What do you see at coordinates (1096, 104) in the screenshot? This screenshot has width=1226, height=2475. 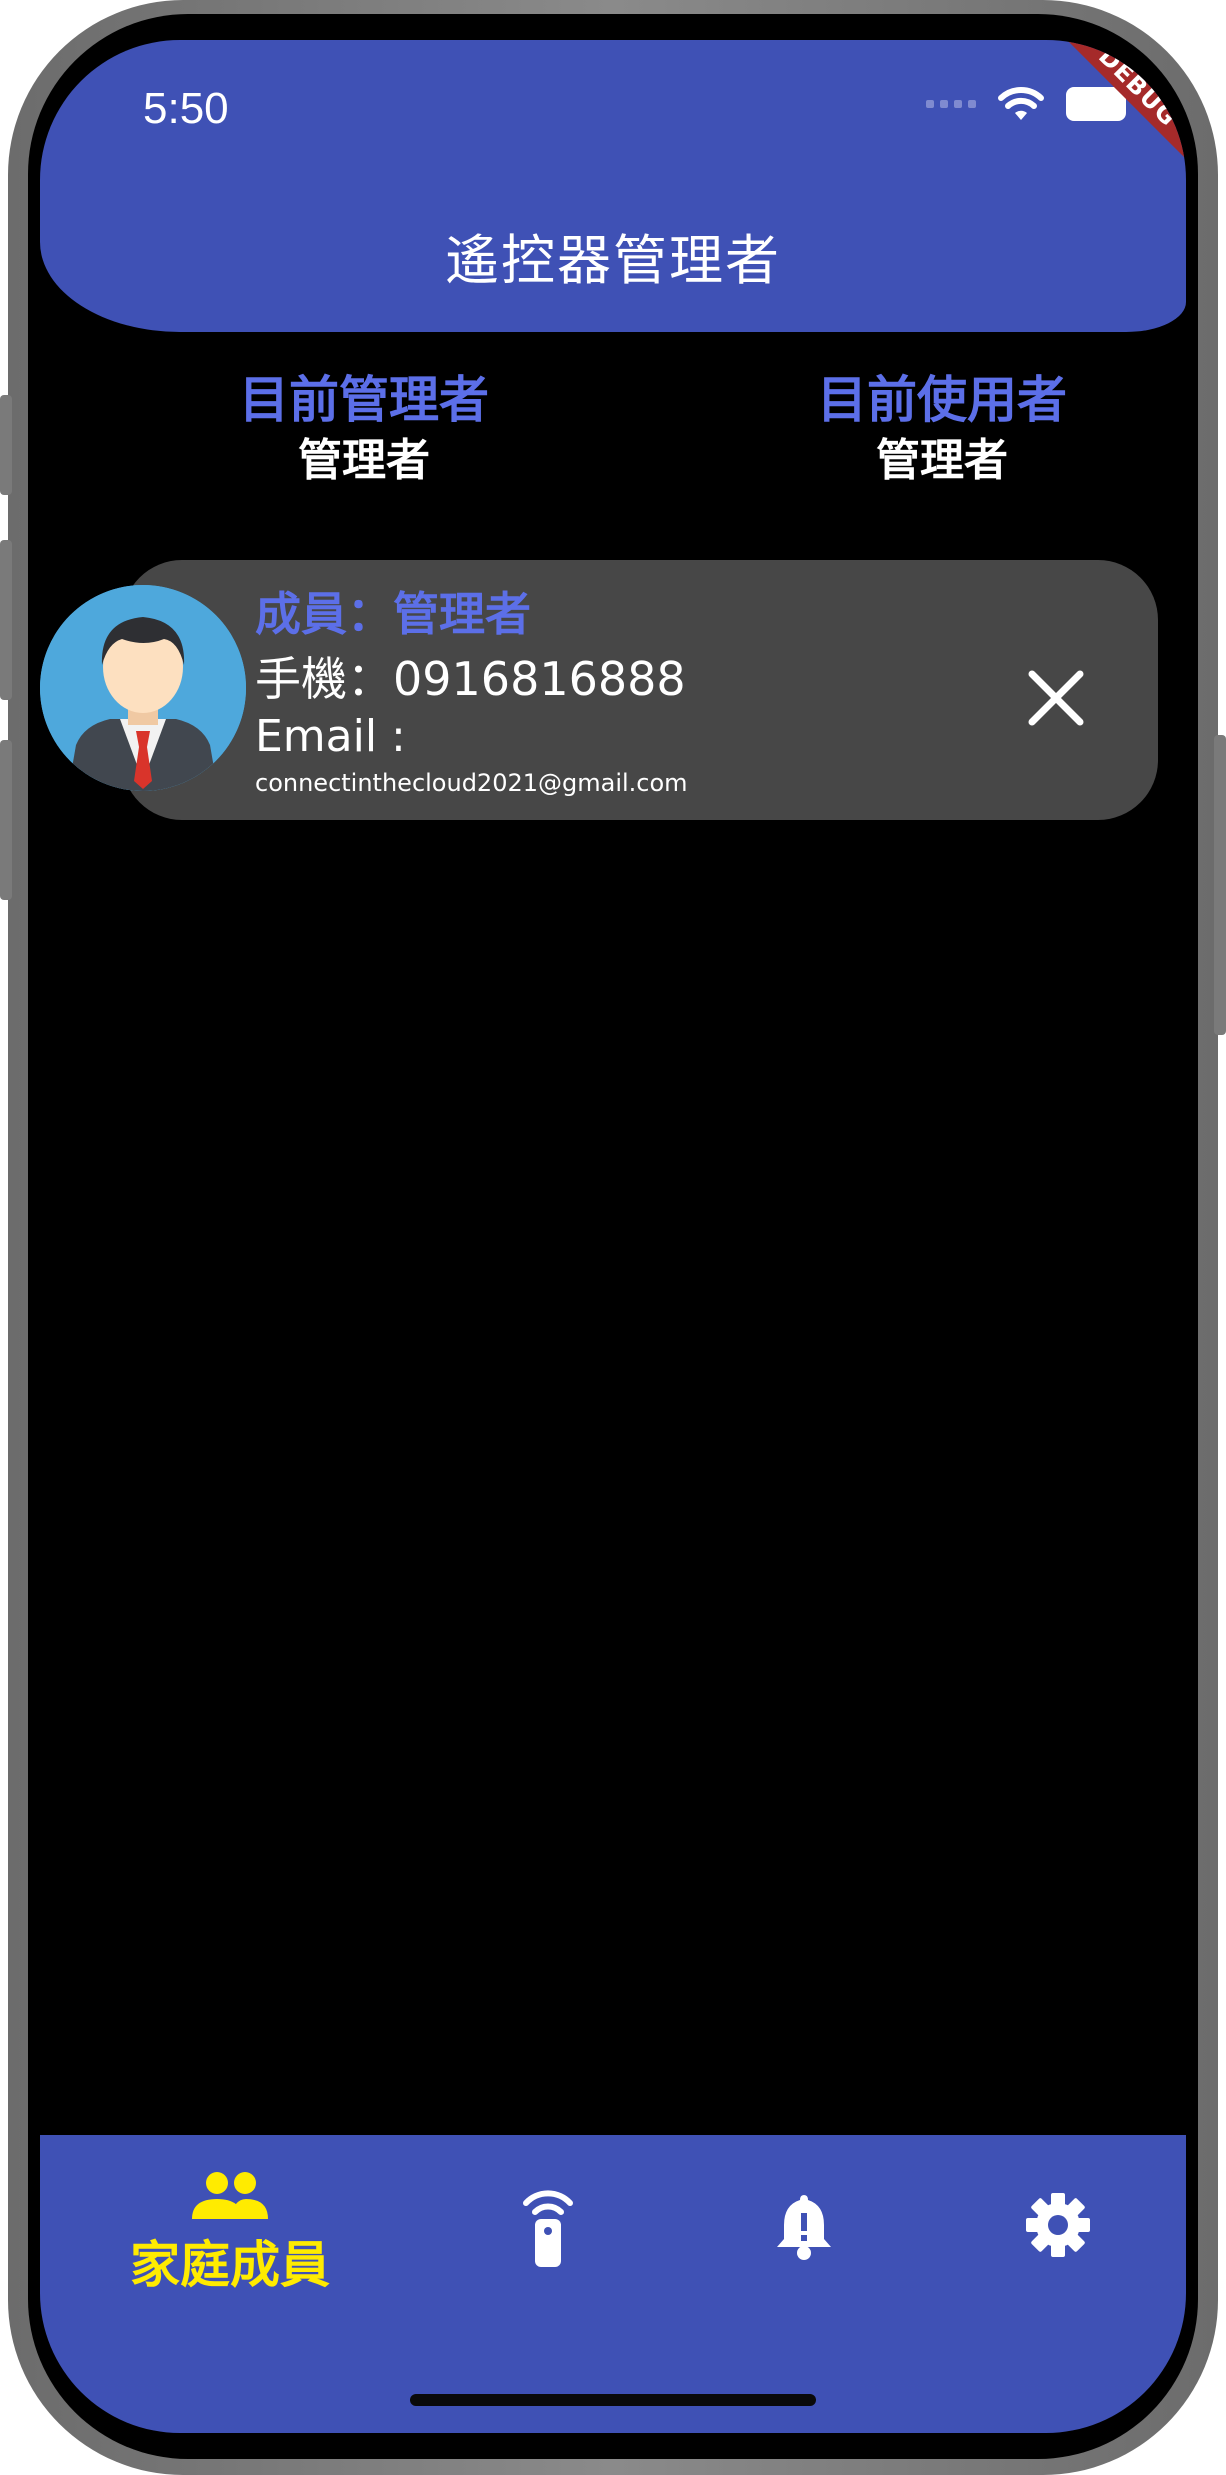 I see `battery-icon` at bounding box center [1096, 104].